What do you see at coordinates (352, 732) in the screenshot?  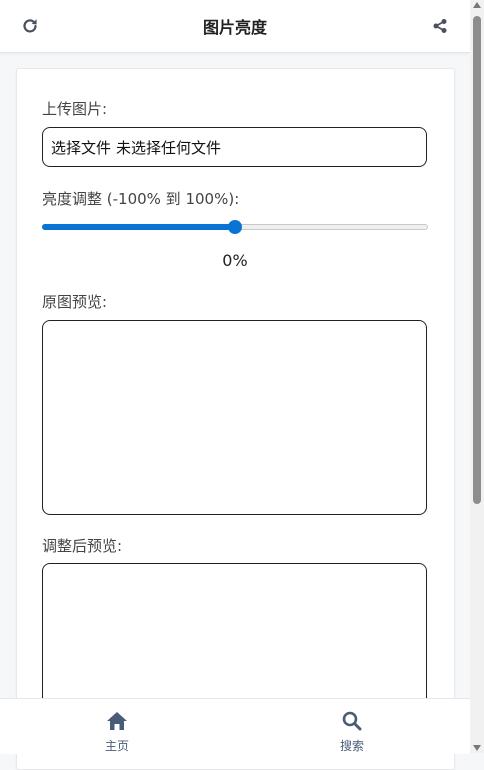 I see `nav-search: 搜索` at bounding box center [352, 732].